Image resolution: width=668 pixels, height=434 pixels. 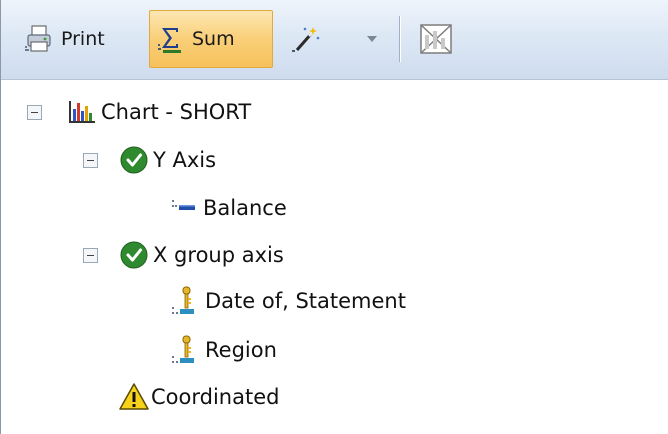 I want to click on tree-node-balance: Balance, so click(x=229, y=208).